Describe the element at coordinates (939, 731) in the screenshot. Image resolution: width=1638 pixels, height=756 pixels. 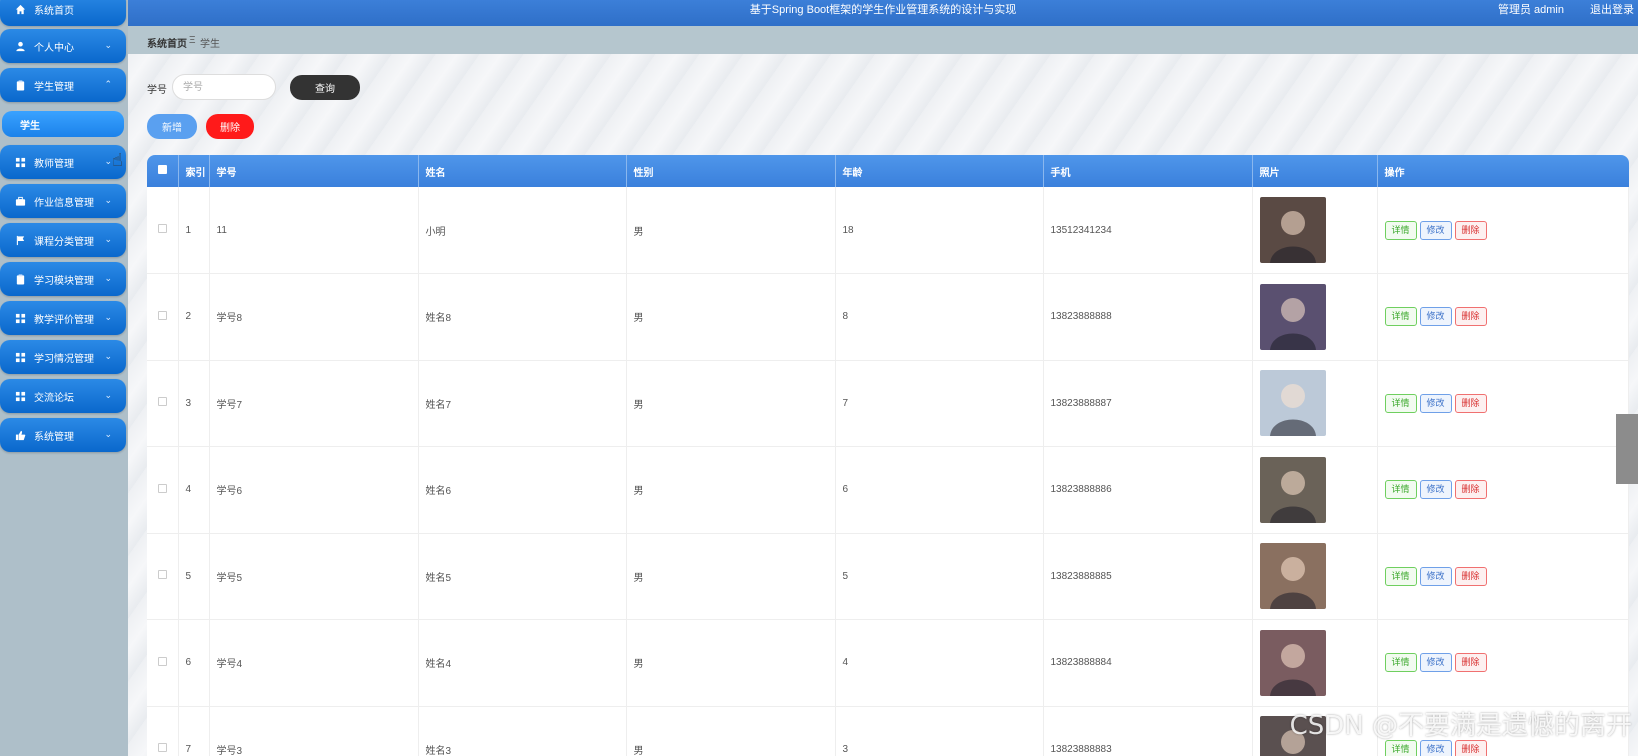
I see `cell-age: 3` at that location.